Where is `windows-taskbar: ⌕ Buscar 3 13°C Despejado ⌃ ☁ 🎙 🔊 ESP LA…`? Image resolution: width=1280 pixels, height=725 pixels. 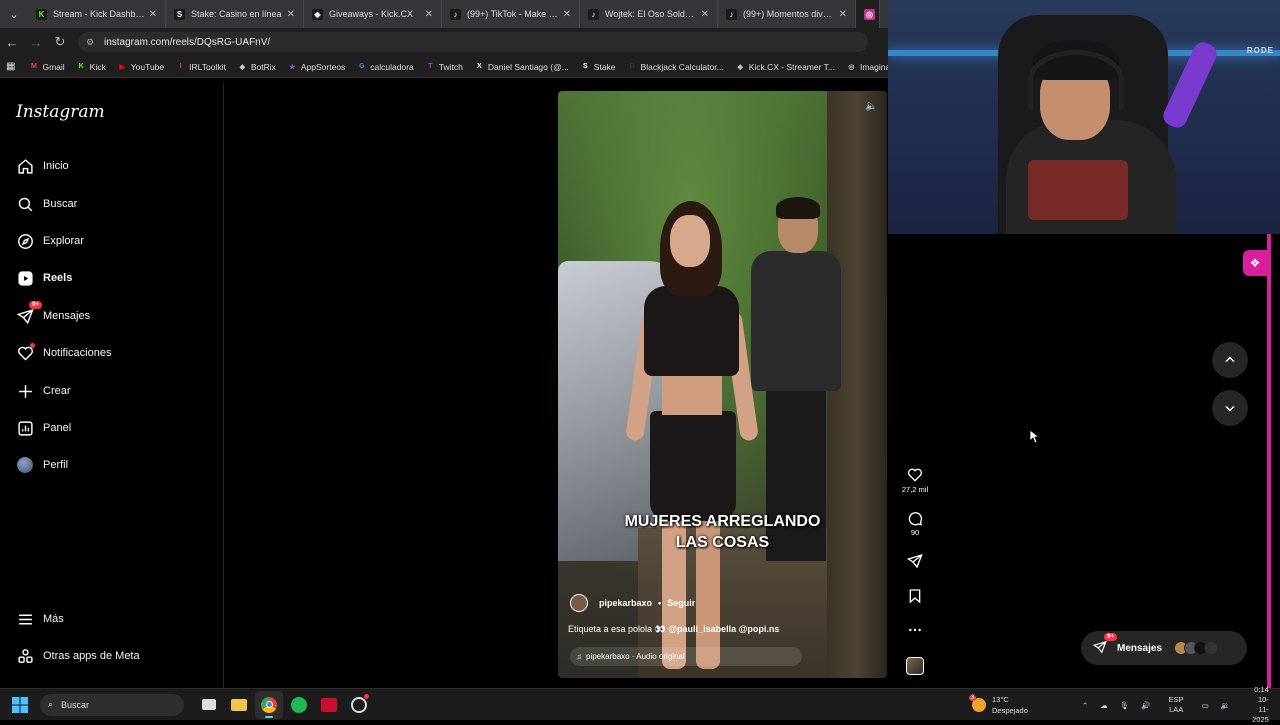 windows-taskbar: ⌕ Buscar 3 13°C Despejado ⌃ ☁ 🎙 🔊 ESP LA… is located at coordinates (640, 704).